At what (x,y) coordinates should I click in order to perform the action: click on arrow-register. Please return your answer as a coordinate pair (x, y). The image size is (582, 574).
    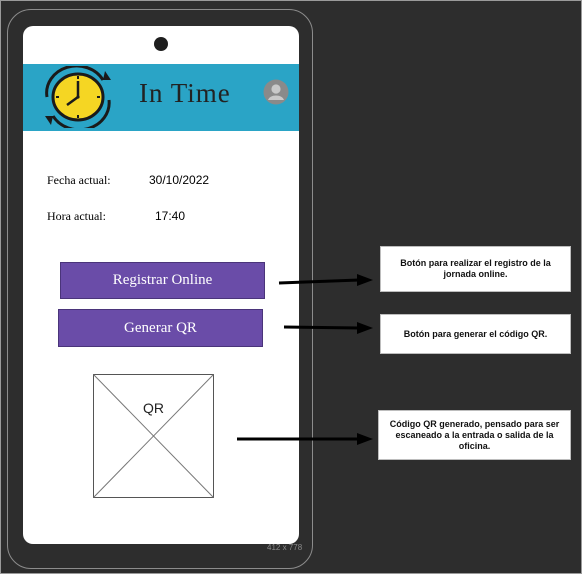
    Looking at the image, I should click on (319, 281).